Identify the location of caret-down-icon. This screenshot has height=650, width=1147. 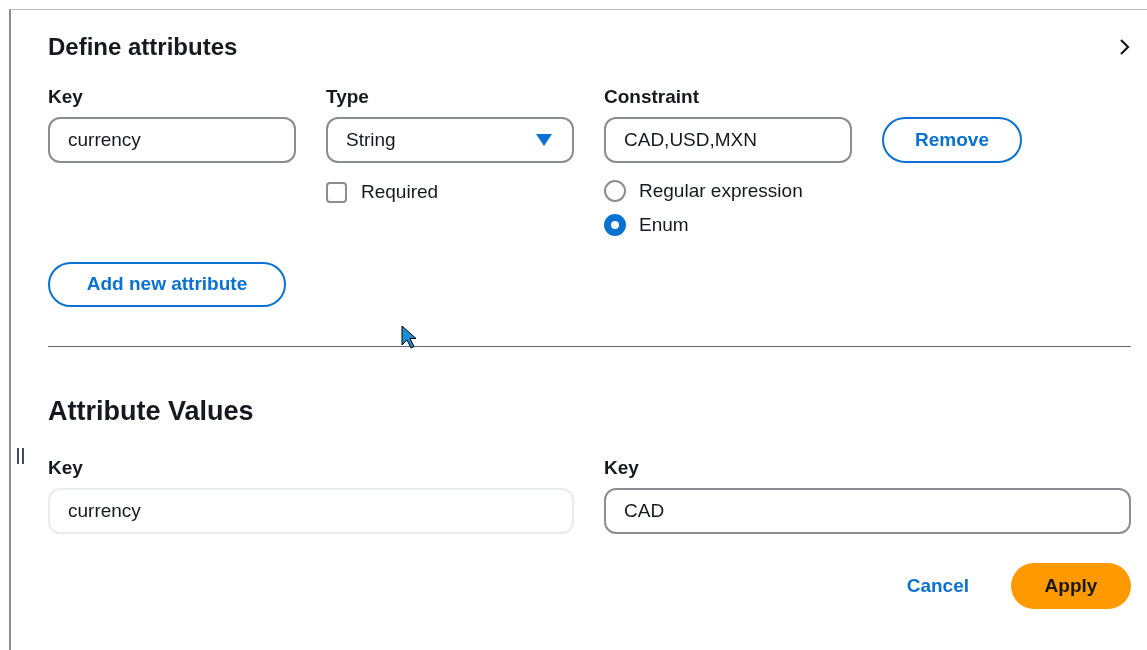
(544, 140).